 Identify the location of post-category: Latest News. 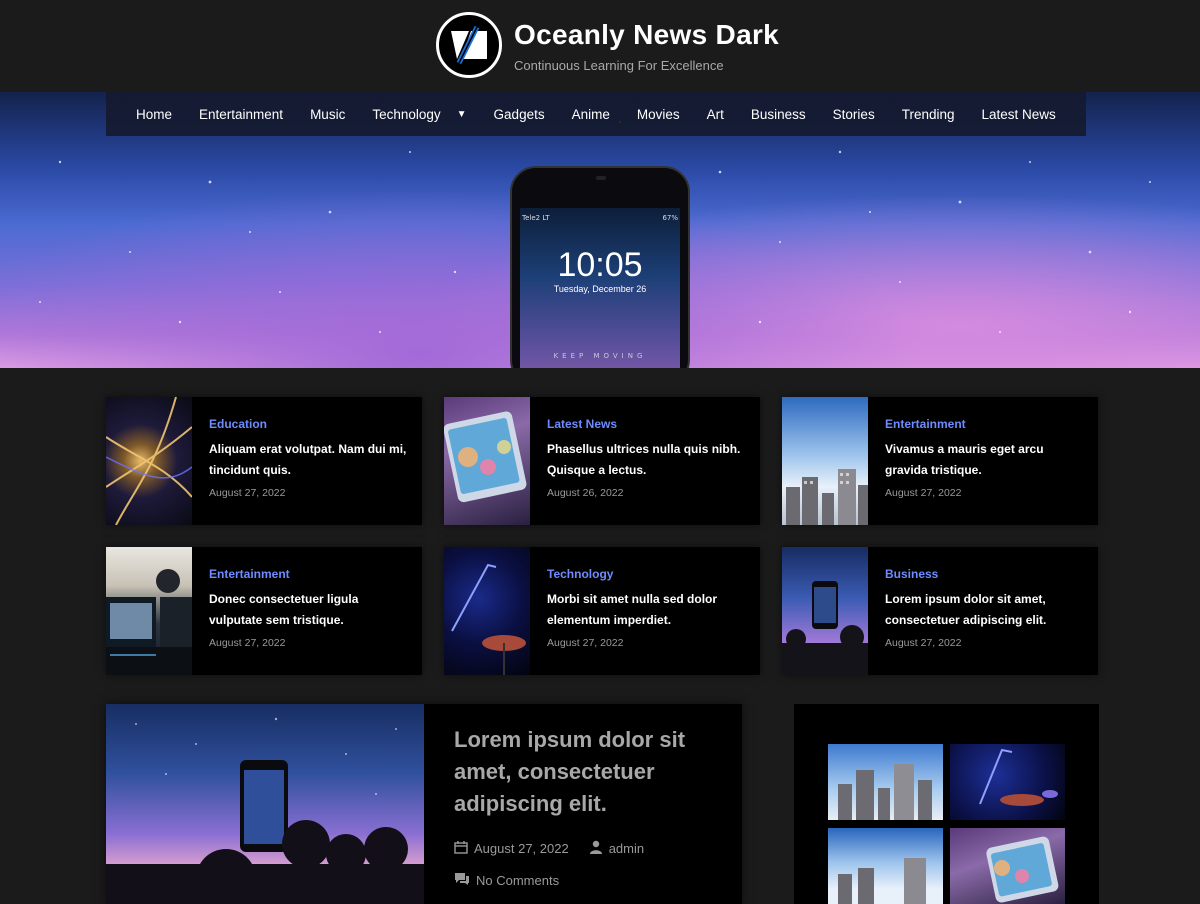
(647, 424).